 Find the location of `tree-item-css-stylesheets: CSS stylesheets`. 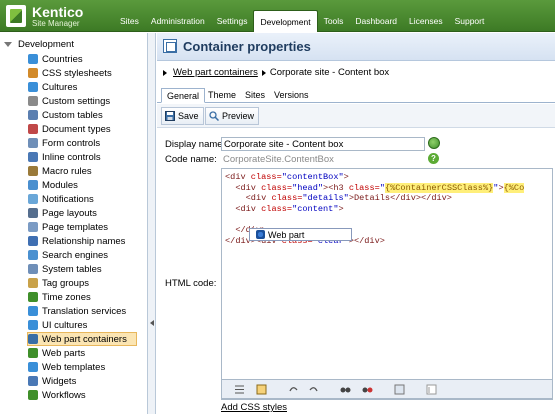

tree-item-css-stylesheets: CSS stylesheets is located at coordinates (82, 73).